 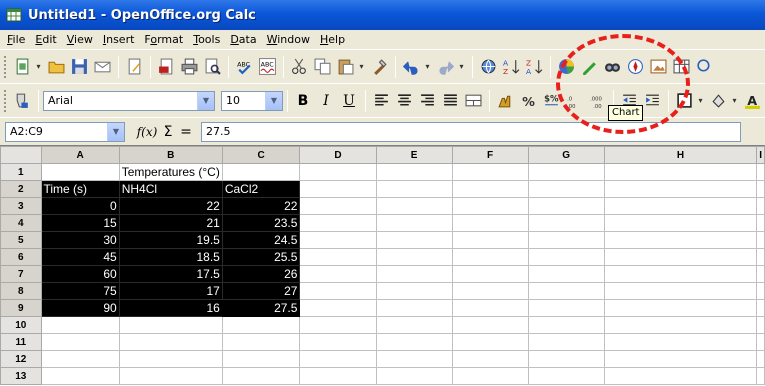 What do you see at coordinates (21, 172) in the screenshot?
I see `row-header: 1` at bounding box center [21, 172].